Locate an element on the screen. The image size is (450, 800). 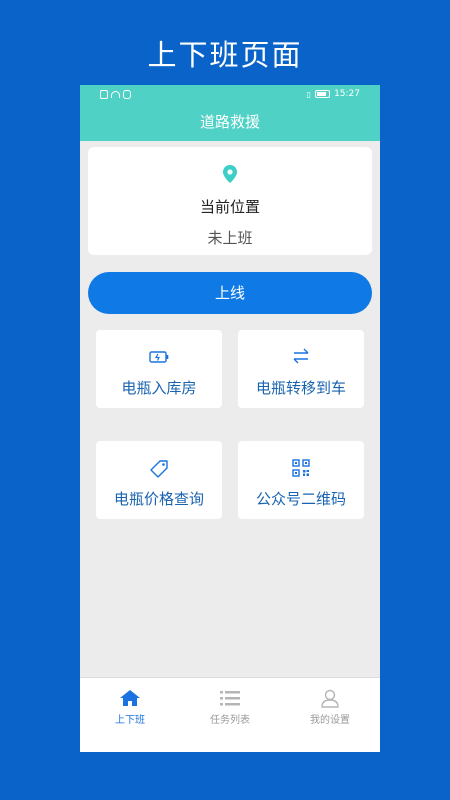
transfer-arrows-icon is located at coordinates (301, 358).